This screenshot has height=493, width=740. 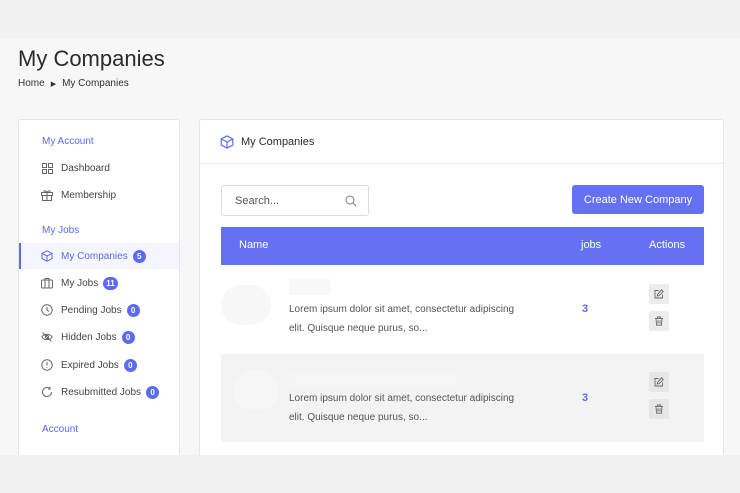 I want to click on top-bar, so click(x=370, y=19).